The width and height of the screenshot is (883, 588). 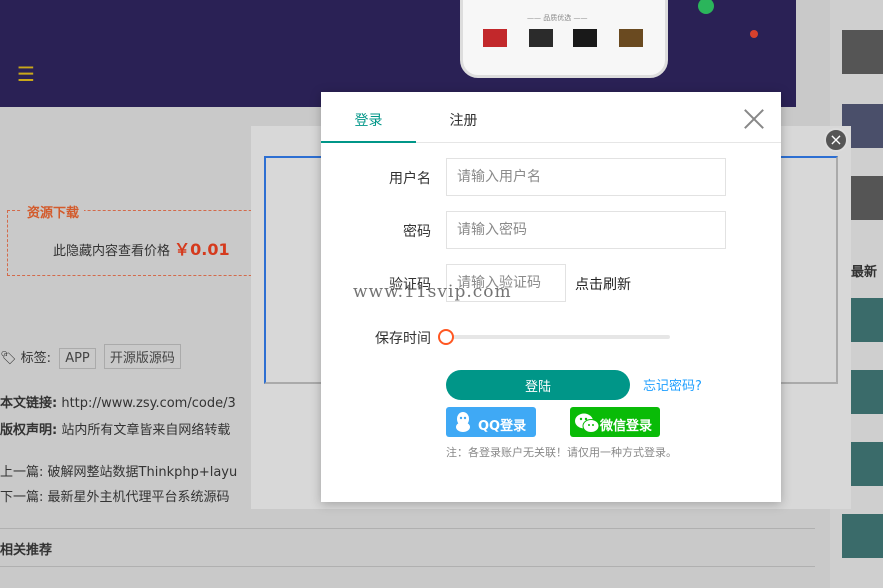 I want to click on prev-label: 上一篇:, so click(x=22, y=472).